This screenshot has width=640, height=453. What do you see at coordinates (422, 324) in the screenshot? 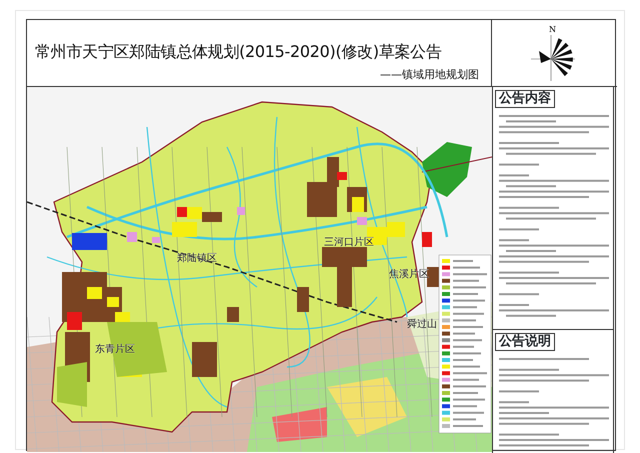
I see `place-label: 舜过山` at bounding box center [422, 324].